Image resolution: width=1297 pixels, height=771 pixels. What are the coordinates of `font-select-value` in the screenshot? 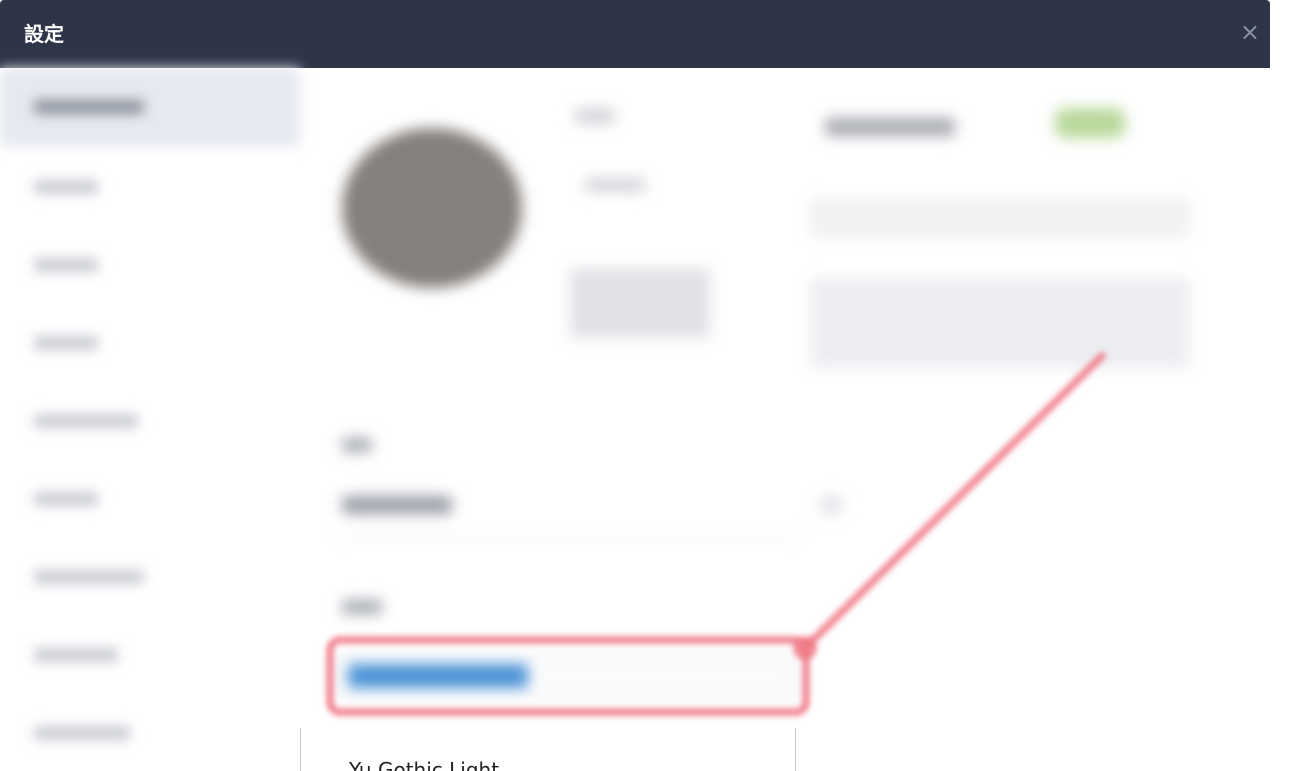 It's located at (438, 676).